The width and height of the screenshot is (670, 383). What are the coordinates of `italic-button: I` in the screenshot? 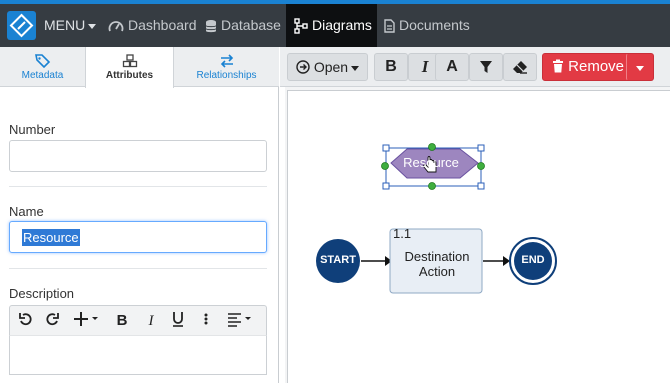 It's located at (151, 321).